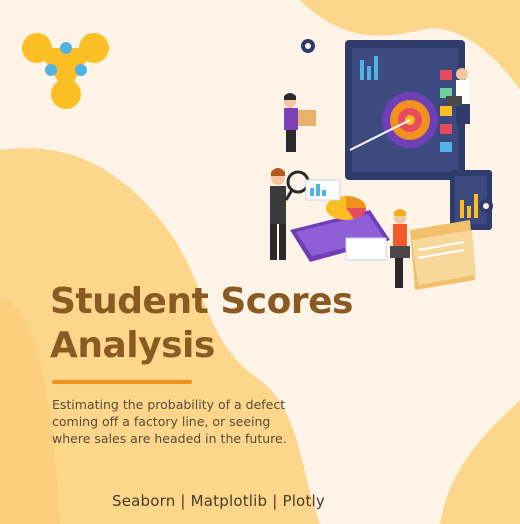 The width and height of the screenshot is (520, 524). I want to click on title-line-1: Student Scores, so click(201, 301).